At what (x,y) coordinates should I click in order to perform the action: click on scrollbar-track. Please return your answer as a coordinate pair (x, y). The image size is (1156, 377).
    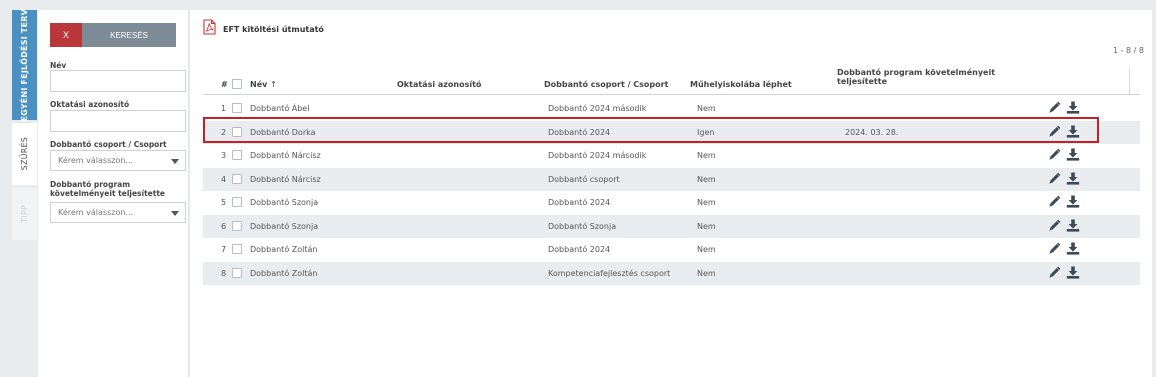
    Looking at the image, I should click on (1154, 193).